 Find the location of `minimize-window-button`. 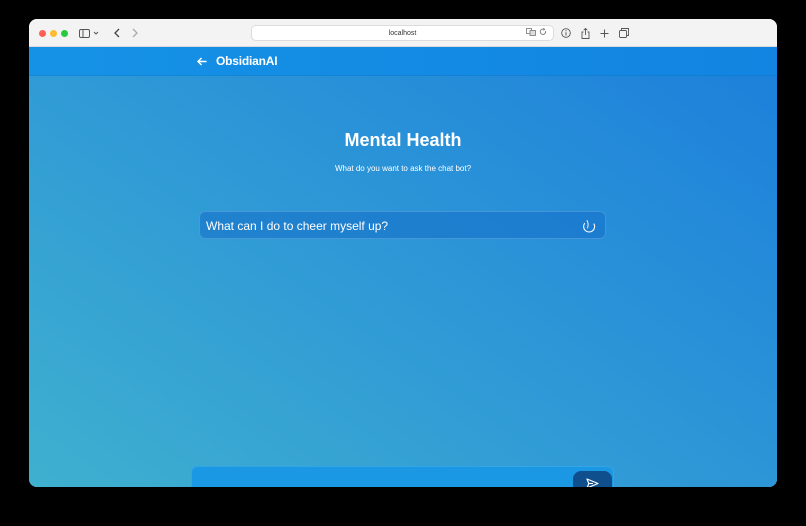

minimize-window-button is located at coordinates (53, 33).